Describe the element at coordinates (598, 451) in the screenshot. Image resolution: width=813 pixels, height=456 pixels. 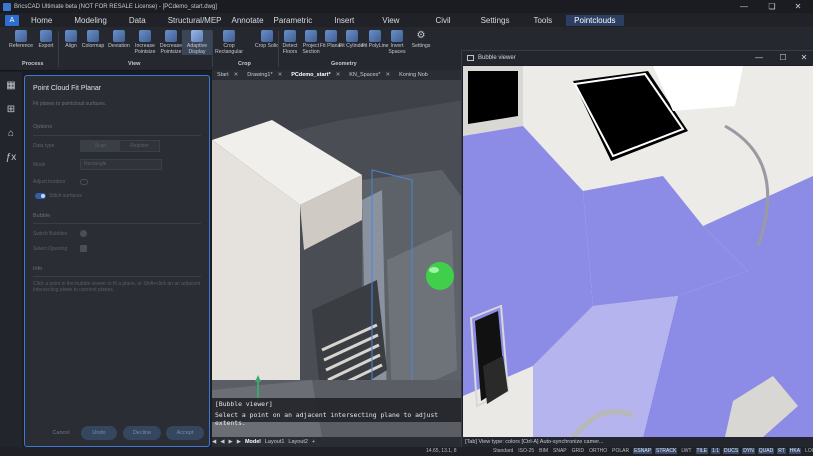
I see `status-toggle-ortho: ORTHO` at that location.